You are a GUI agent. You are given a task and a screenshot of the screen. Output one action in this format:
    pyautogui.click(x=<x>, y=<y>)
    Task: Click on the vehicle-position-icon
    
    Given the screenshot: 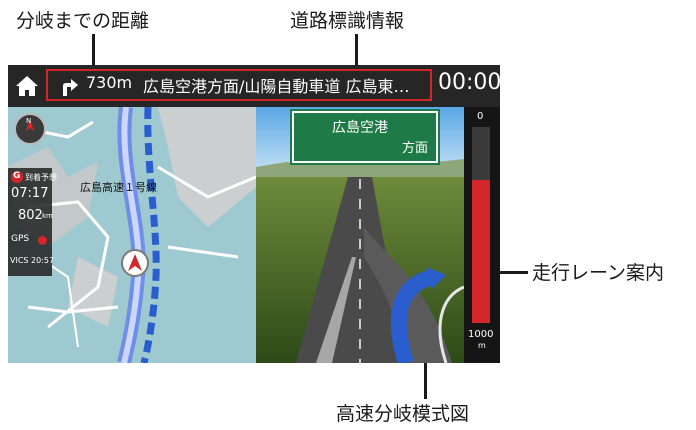 What is the action you would take?
    pyautogui.click(x=135, y=263)
    